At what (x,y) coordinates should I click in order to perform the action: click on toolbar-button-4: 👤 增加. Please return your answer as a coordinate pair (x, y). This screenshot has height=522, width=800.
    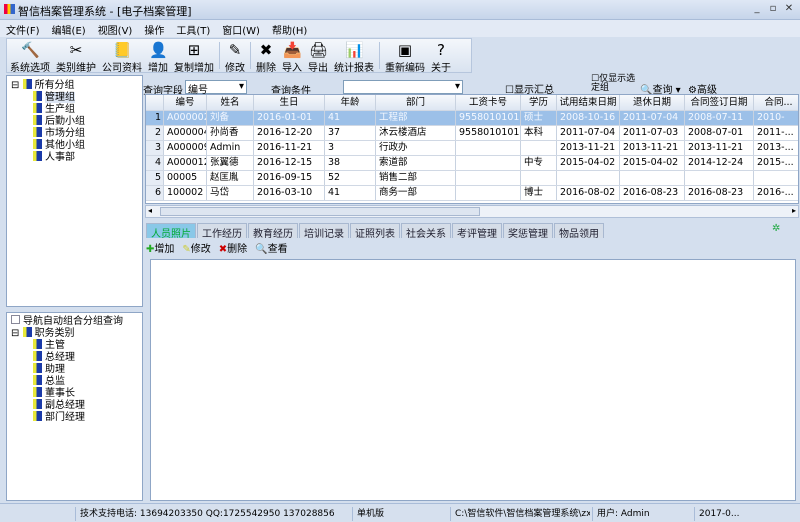
    Looking at the image, I should click on (158, 56).